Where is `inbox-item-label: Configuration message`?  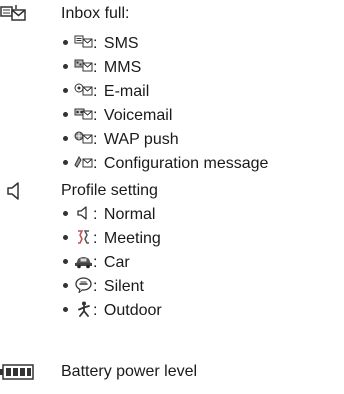 inbox-item-label: Configuration message is located at coordinates (186, 163).